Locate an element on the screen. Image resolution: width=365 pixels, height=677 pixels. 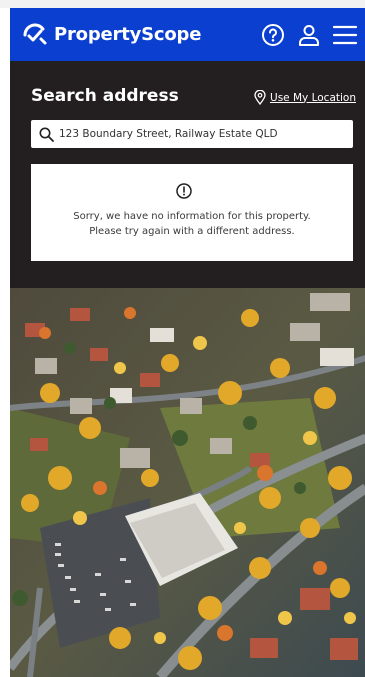
help-button is located at coordinates (273, 35).